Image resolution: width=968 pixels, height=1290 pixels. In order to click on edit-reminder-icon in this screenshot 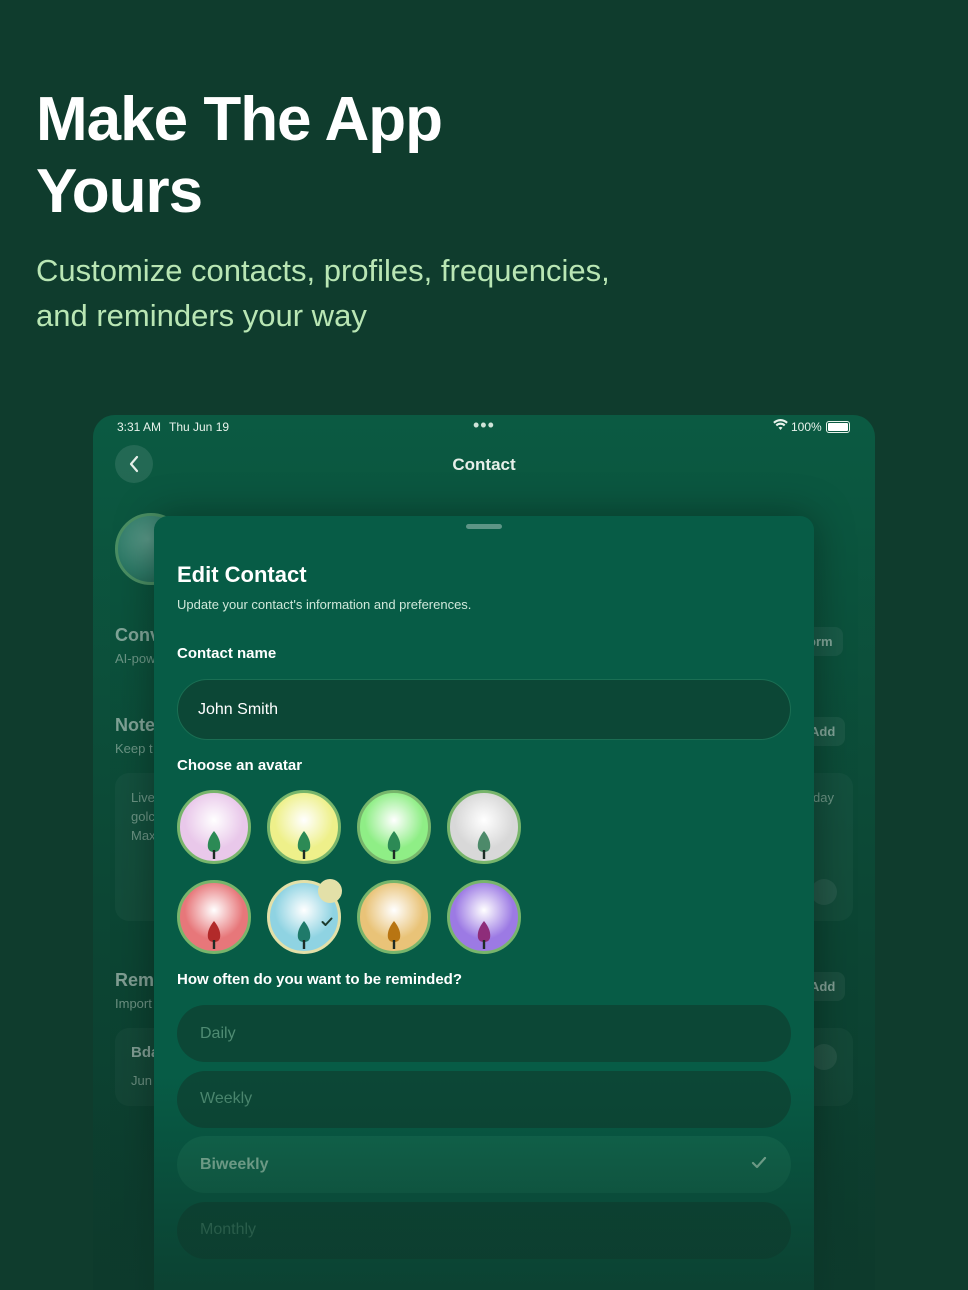, I will do `click(824, 1057)`.